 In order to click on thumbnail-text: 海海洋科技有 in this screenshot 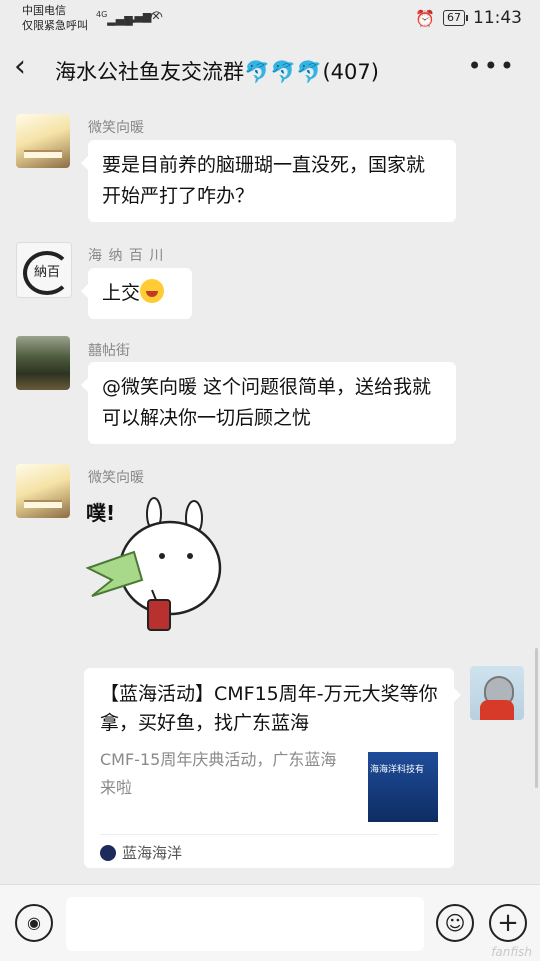, I will do `click(397, 770)`.